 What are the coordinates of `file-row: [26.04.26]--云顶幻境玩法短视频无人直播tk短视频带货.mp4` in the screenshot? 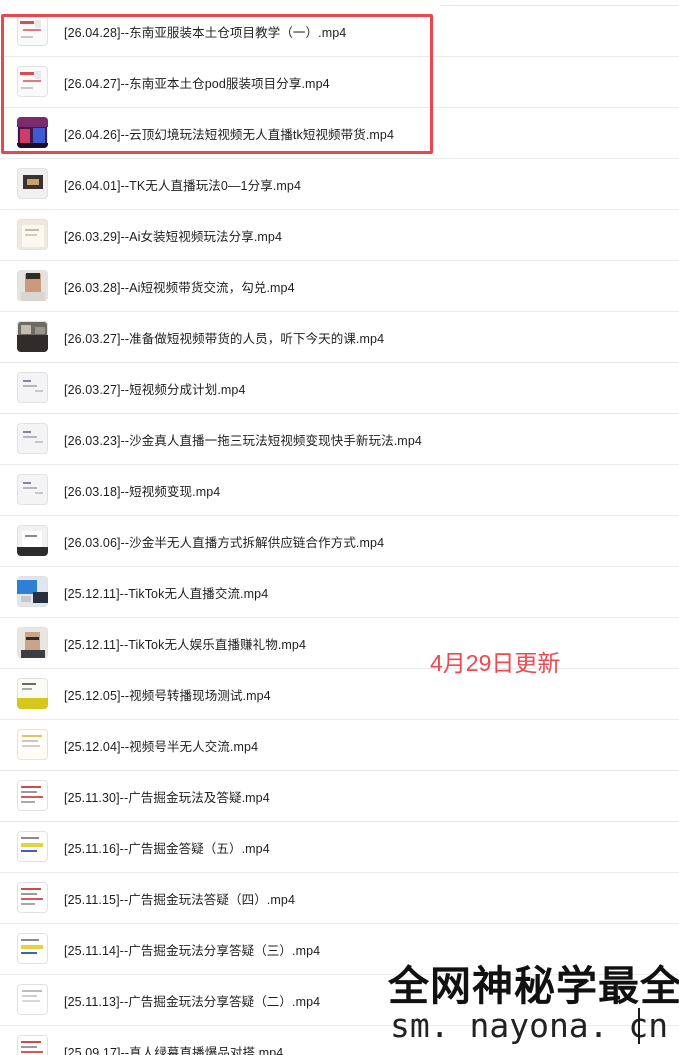 It's located at (339, 133).